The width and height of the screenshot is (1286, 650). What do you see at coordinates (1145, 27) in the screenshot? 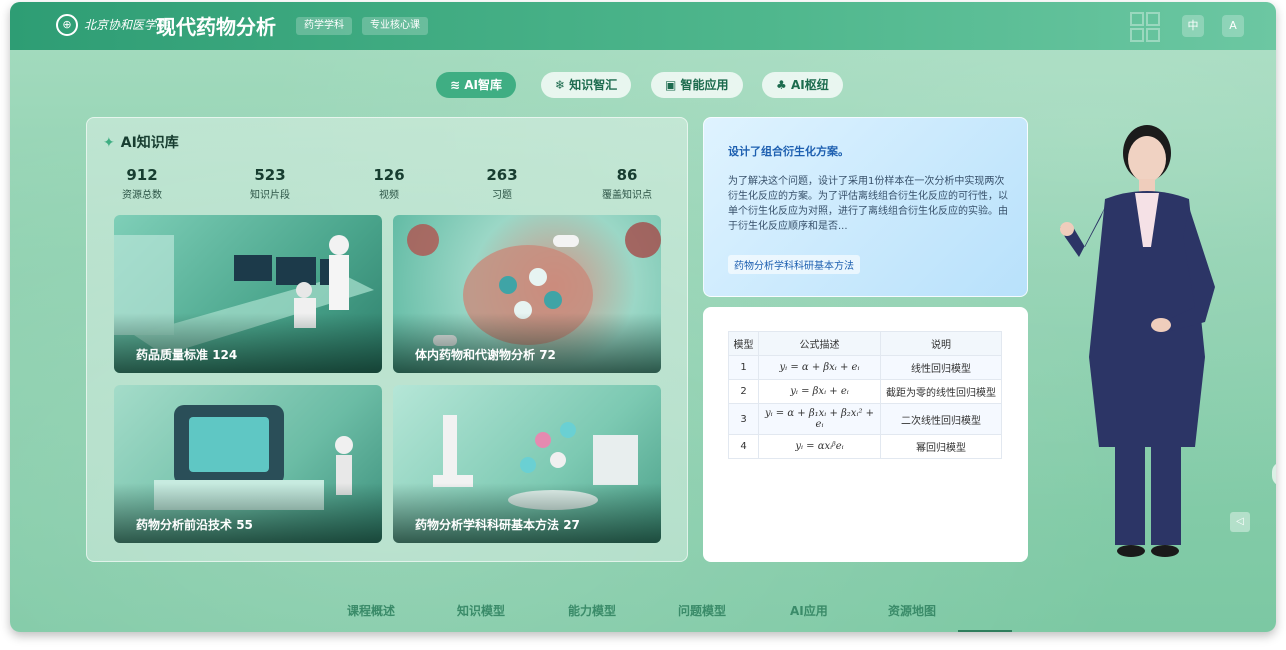
I see `grid-icon` at bounding box center [1145, 27].